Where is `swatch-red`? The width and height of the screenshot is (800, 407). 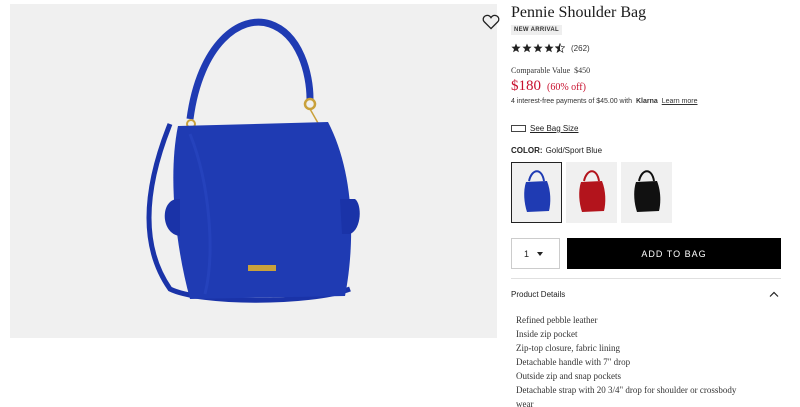
swatch-red is located at coordinates (591, 192).